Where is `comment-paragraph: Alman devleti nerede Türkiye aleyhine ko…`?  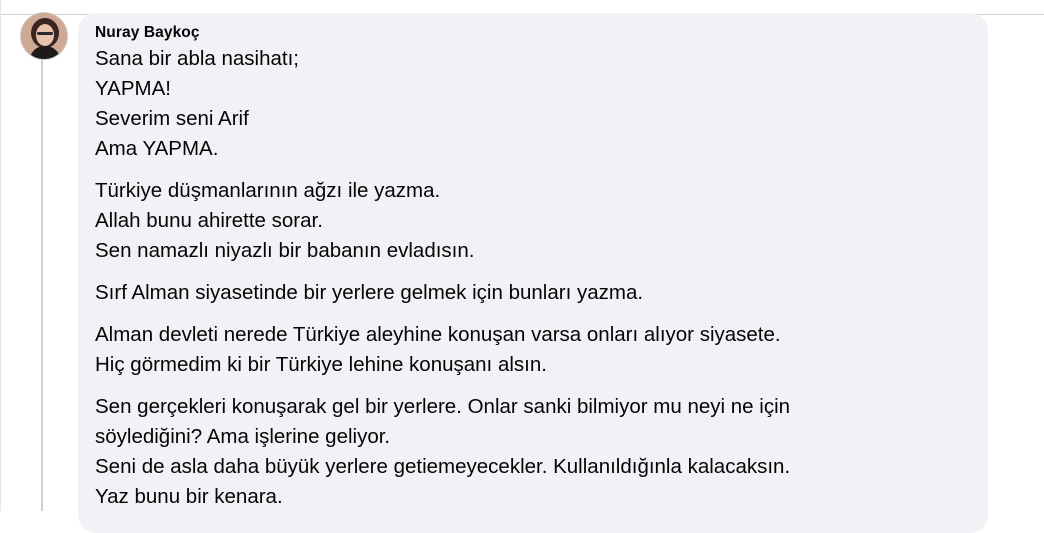
comment-paragraph: Alman devleti nerede Türkiye aleyhine ko… is located at coordinates (533, 350).